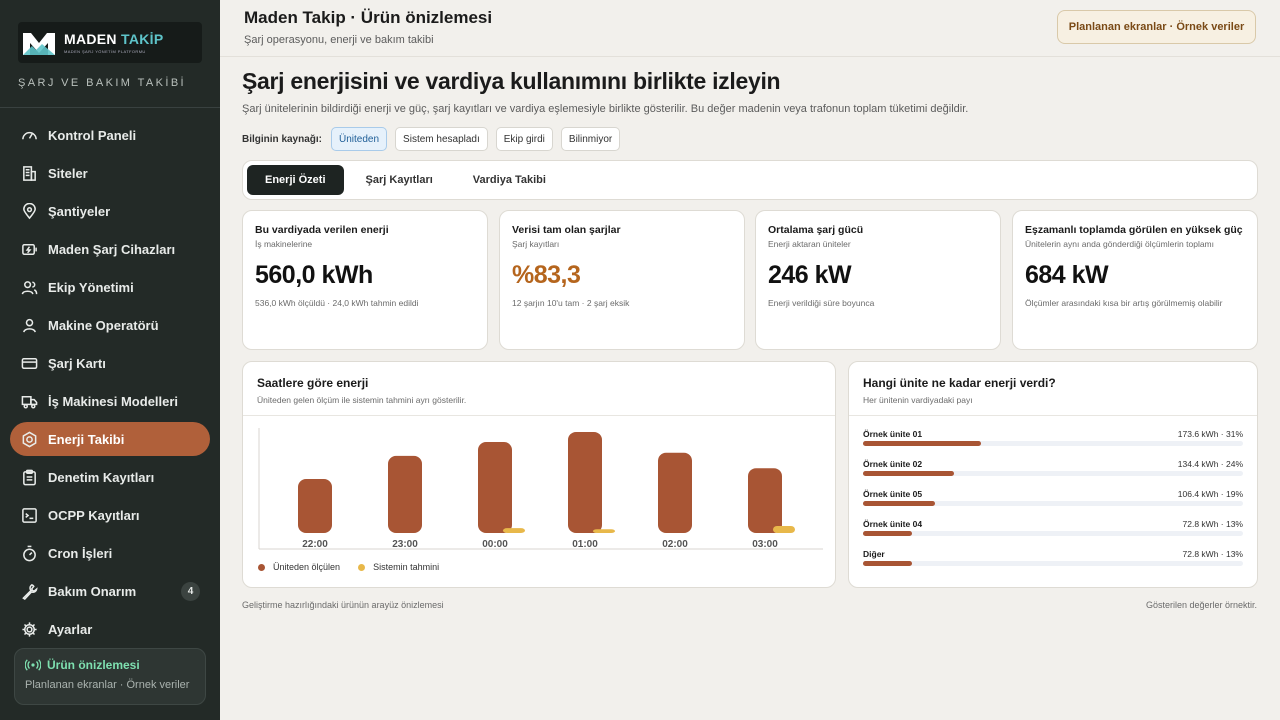 This screenshot has width=1280, height=720. I want to click on energy-hex-icon, so click(29, 439).